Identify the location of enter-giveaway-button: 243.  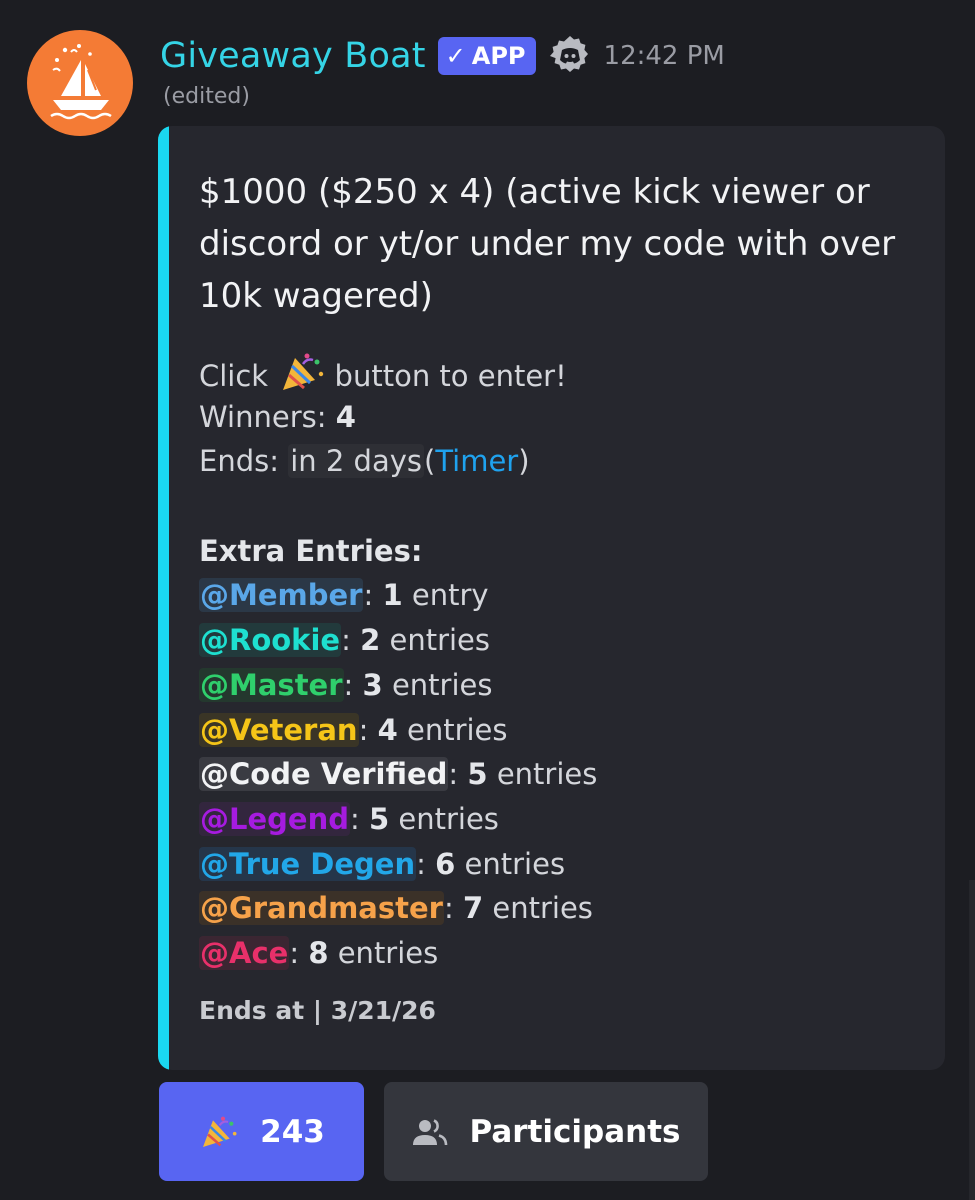
(261, 1131).